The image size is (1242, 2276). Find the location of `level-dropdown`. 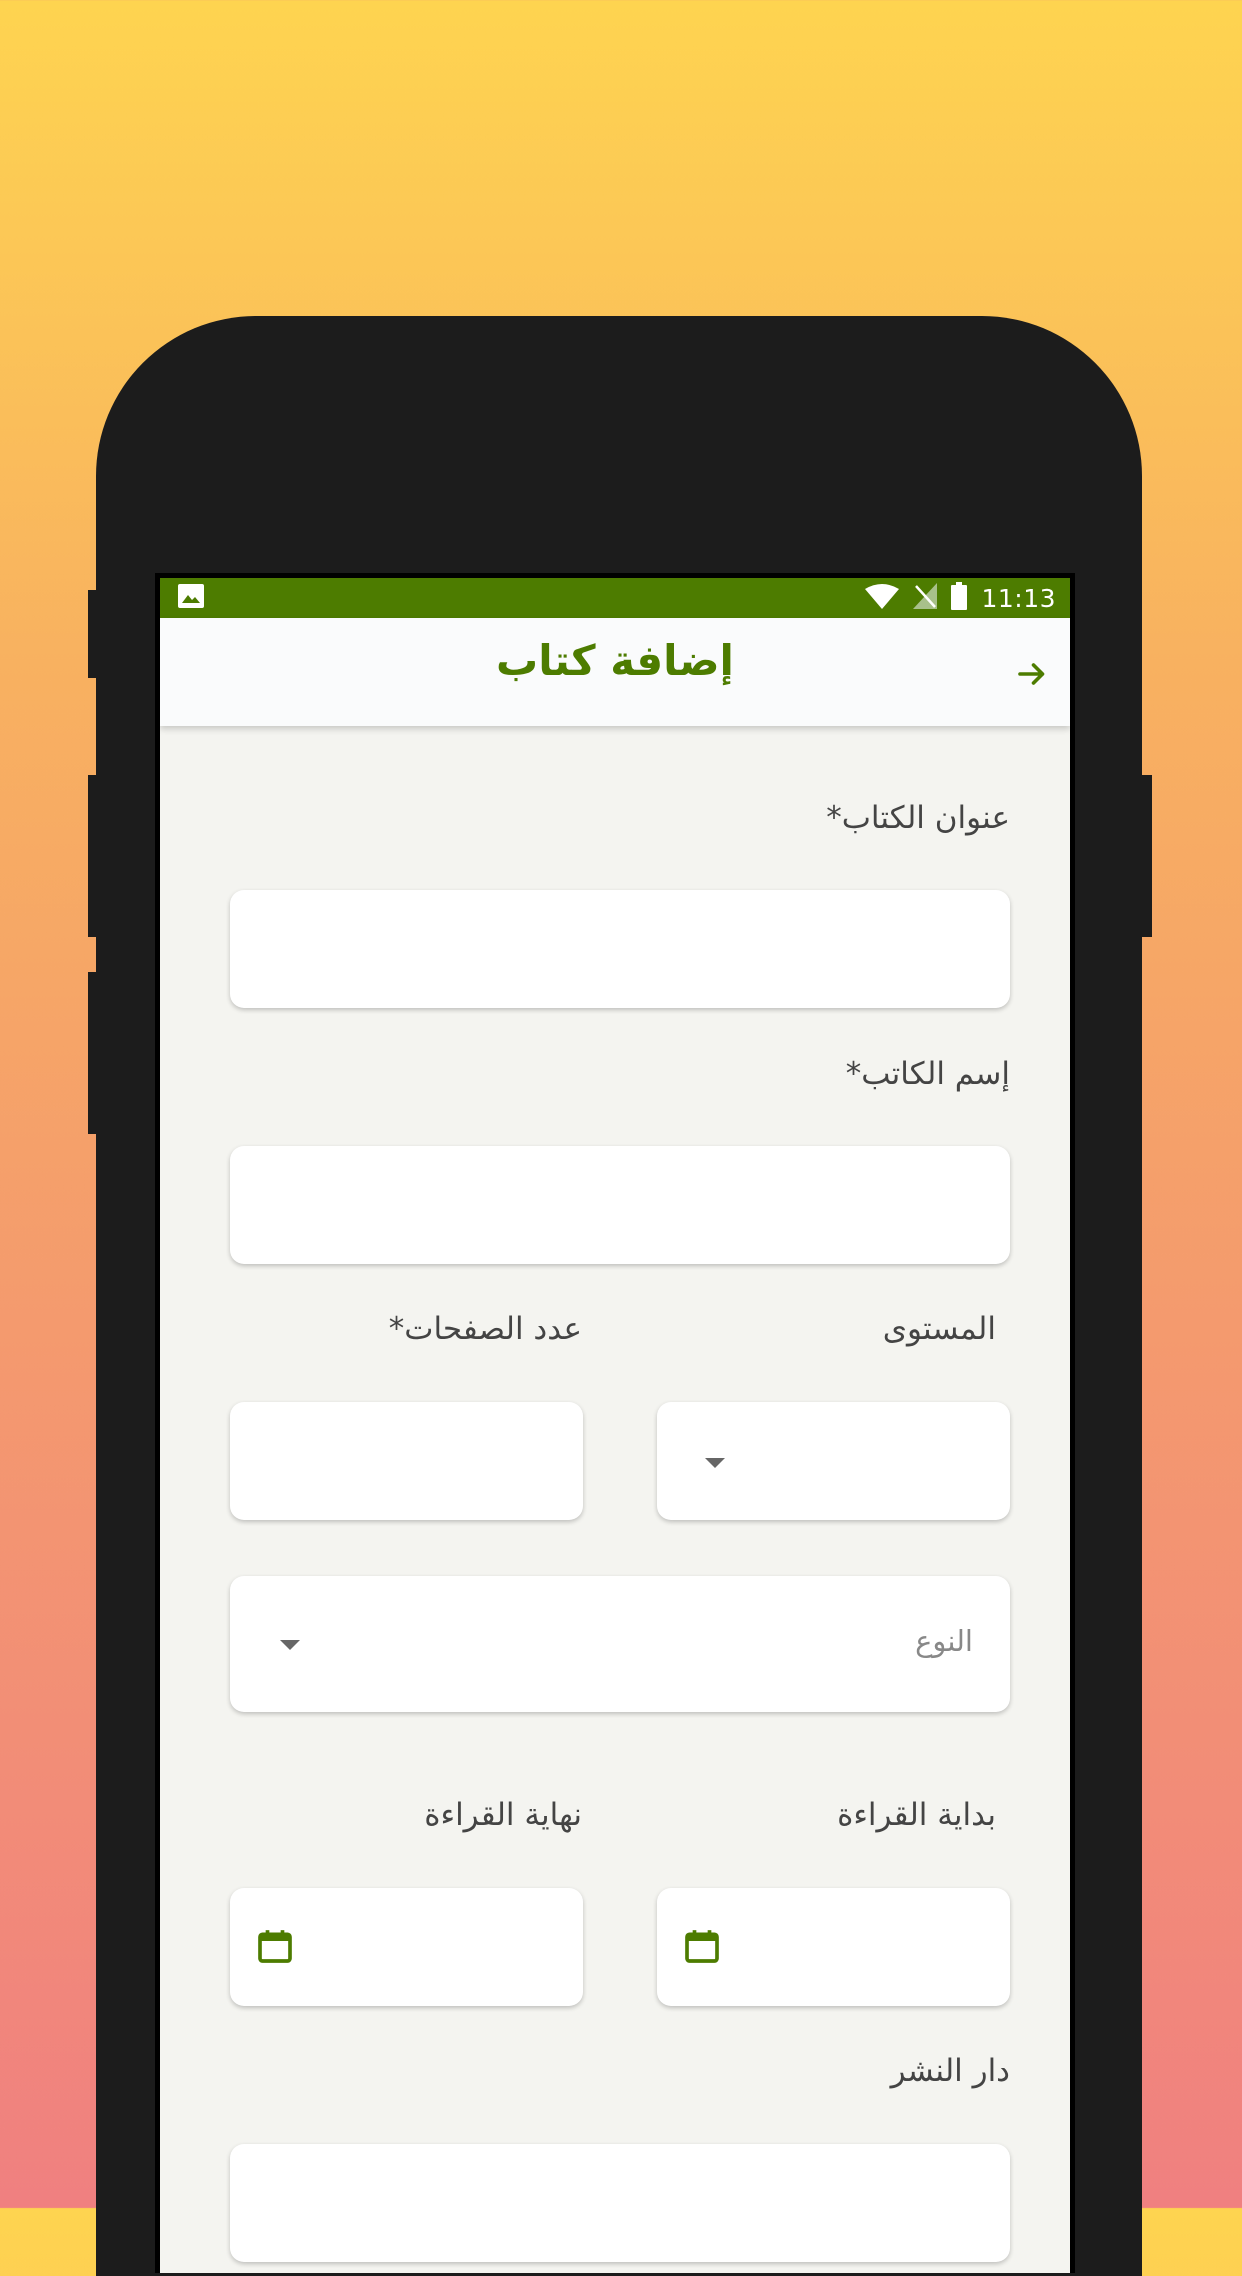

level-dropdown is located at coordinates (833, 1461).